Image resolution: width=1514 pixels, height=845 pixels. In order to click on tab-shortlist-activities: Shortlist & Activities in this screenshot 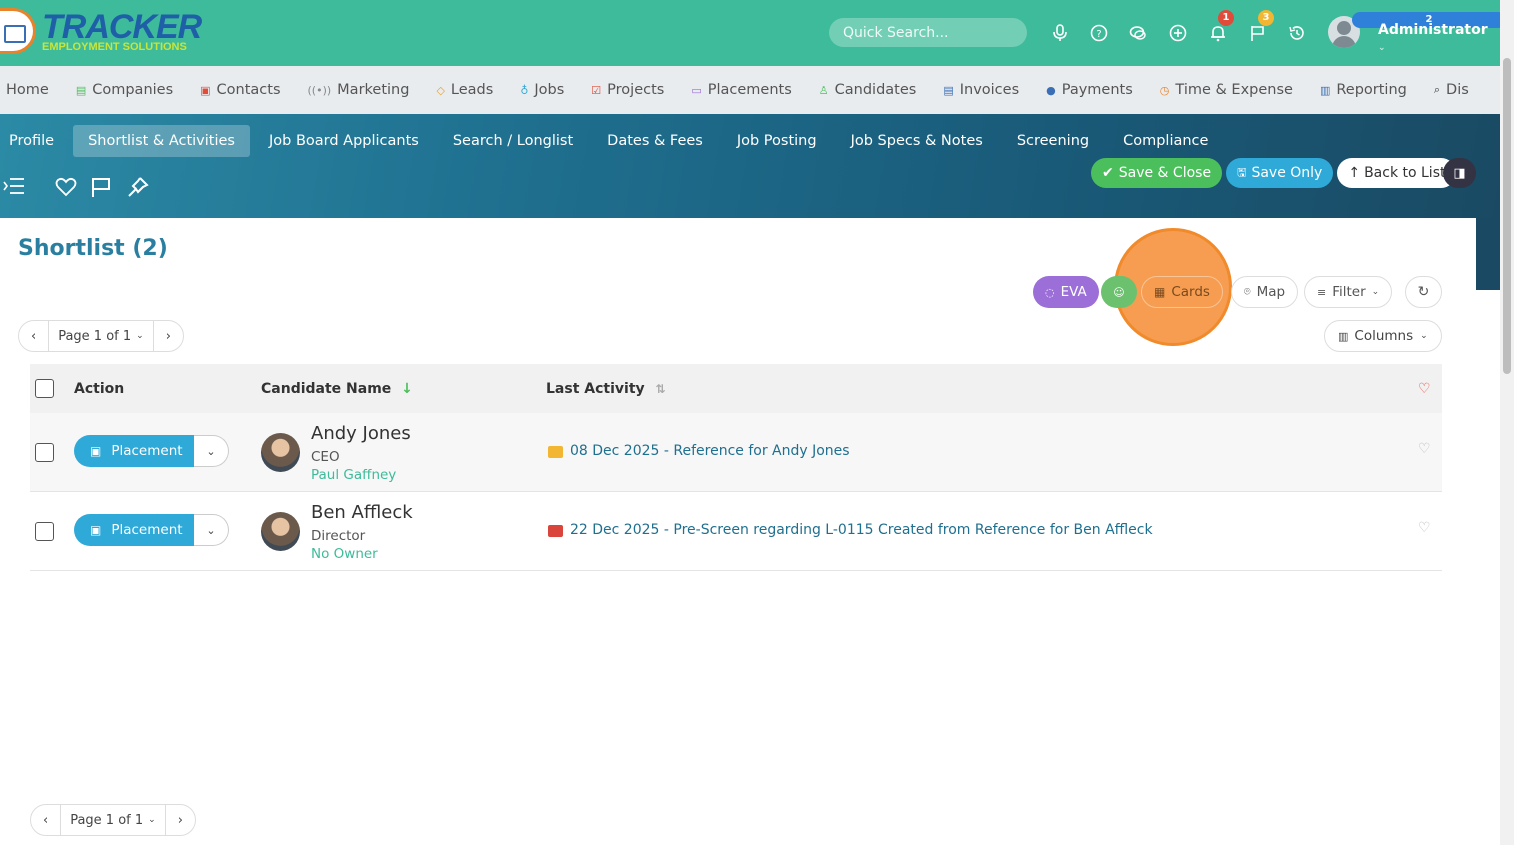, I will do `click(161, 141)`.